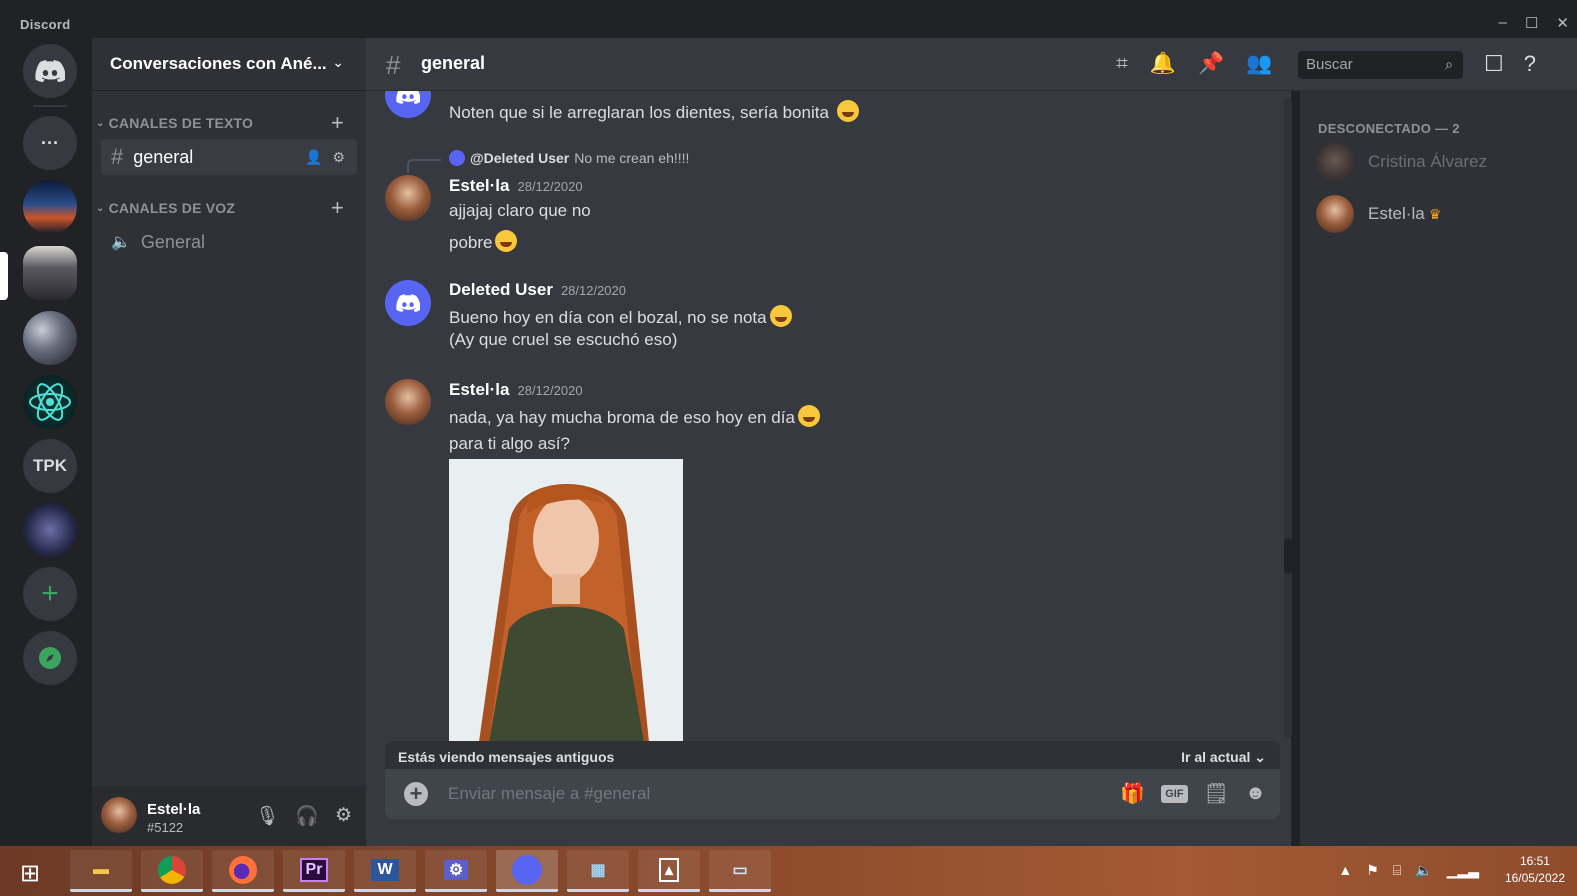  I want to click on server-tpk: TPK, so click(50, 466).